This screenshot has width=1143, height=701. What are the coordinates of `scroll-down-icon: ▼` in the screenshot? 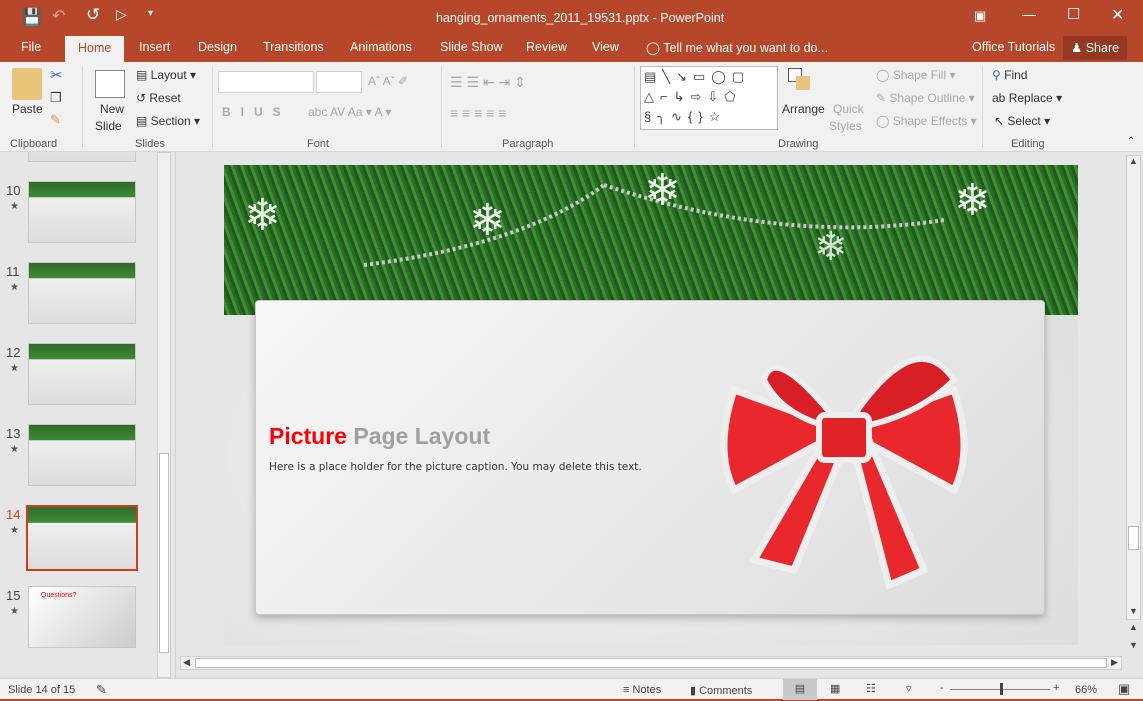 It's located at (1133, 611).